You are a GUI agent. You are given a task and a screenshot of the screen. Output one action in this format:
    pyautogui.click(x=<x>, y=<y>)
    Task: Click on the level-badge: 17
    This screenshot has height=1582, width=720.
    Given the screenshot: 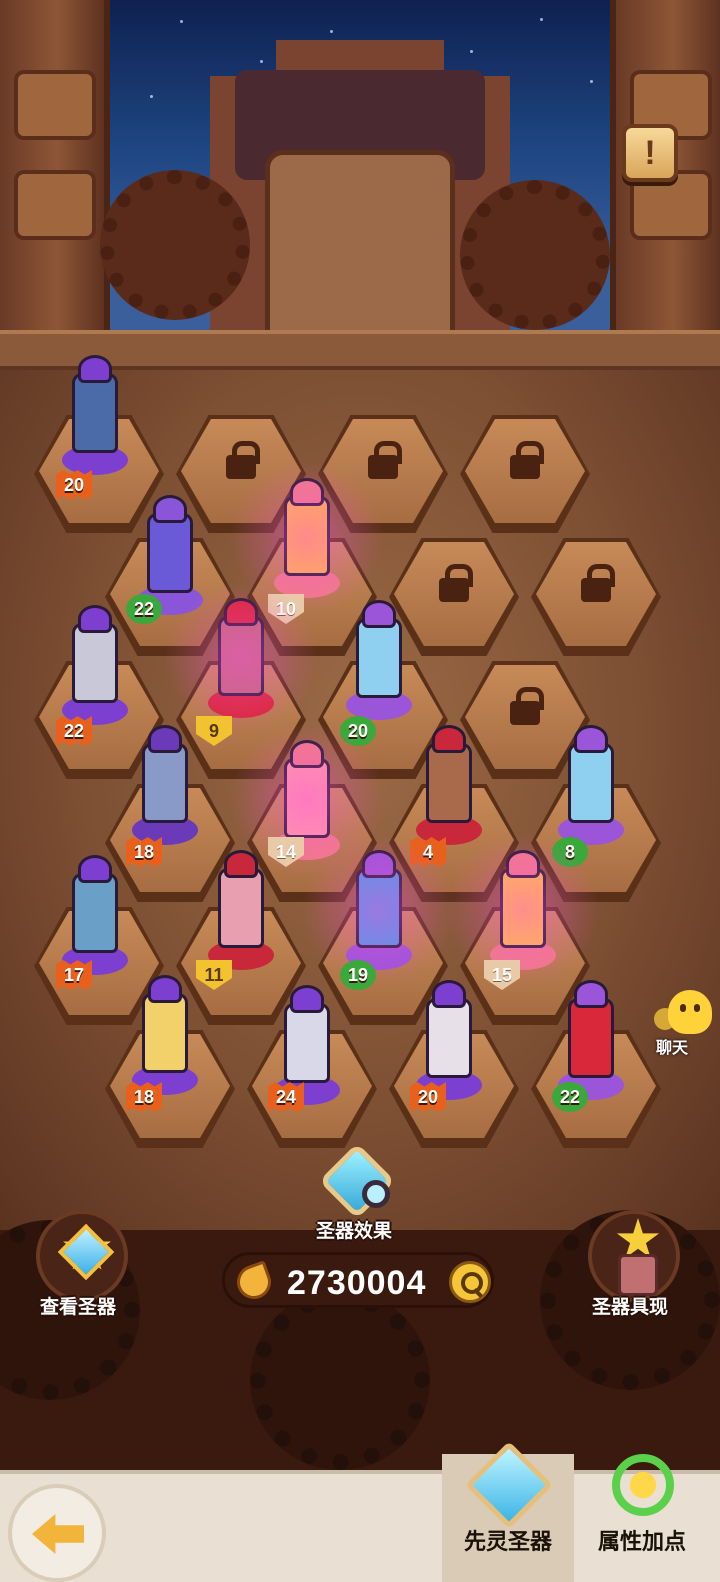 What is the action you would take?
    pyautogui.click(x=74, y=975)
    